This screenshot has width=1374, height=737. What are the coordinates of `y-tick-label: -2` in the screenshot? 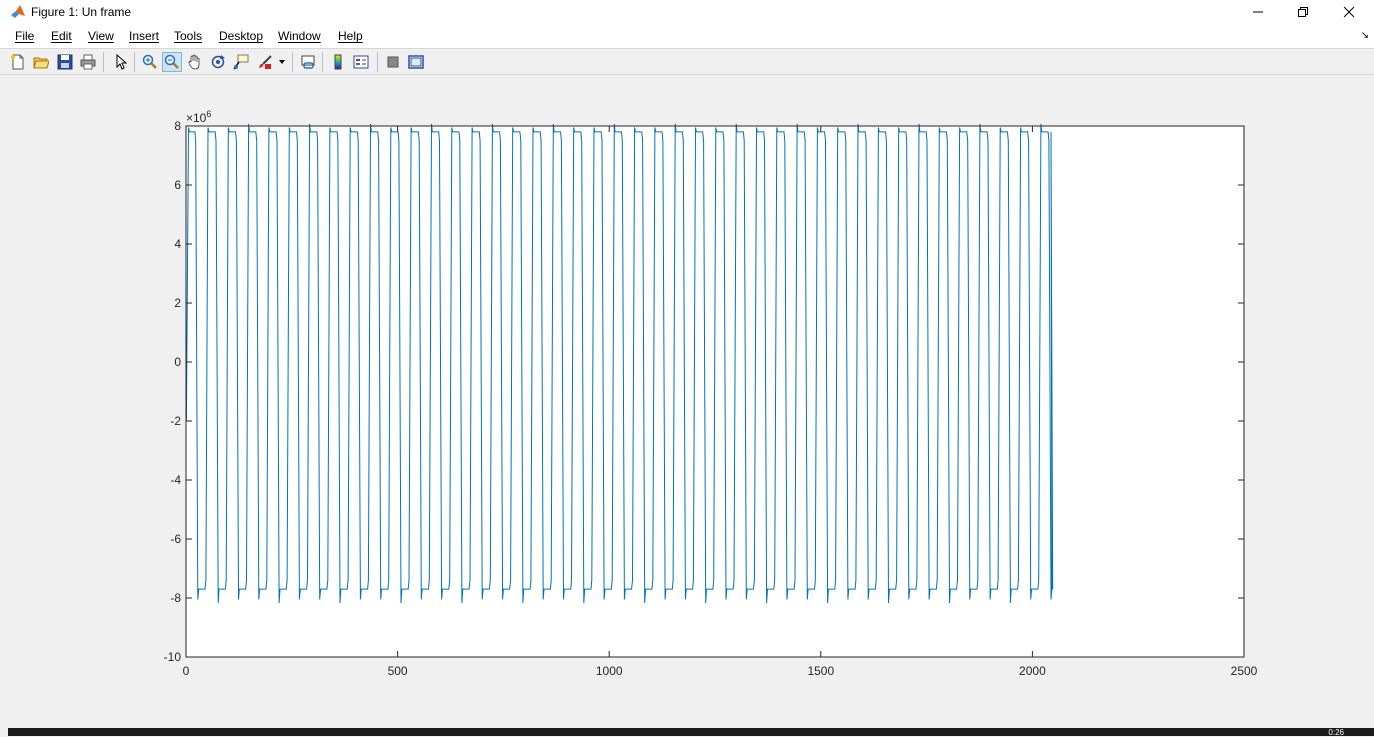 It's located at (175, 421).